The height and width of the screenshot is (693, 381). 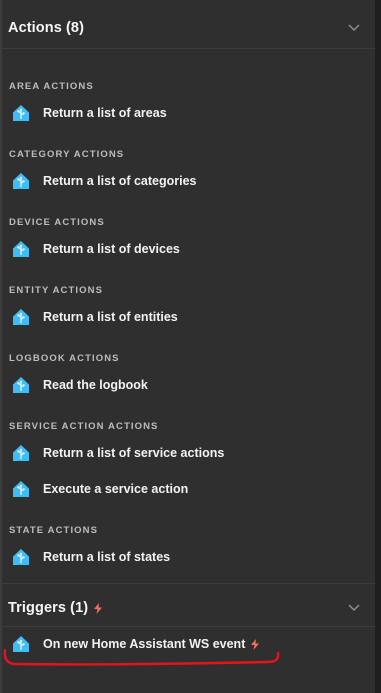 What do you see at coordinates (188, 557) in the screenshot?
I see `action-item-list-states: Return a list of states` at bounding box center [188, 557].